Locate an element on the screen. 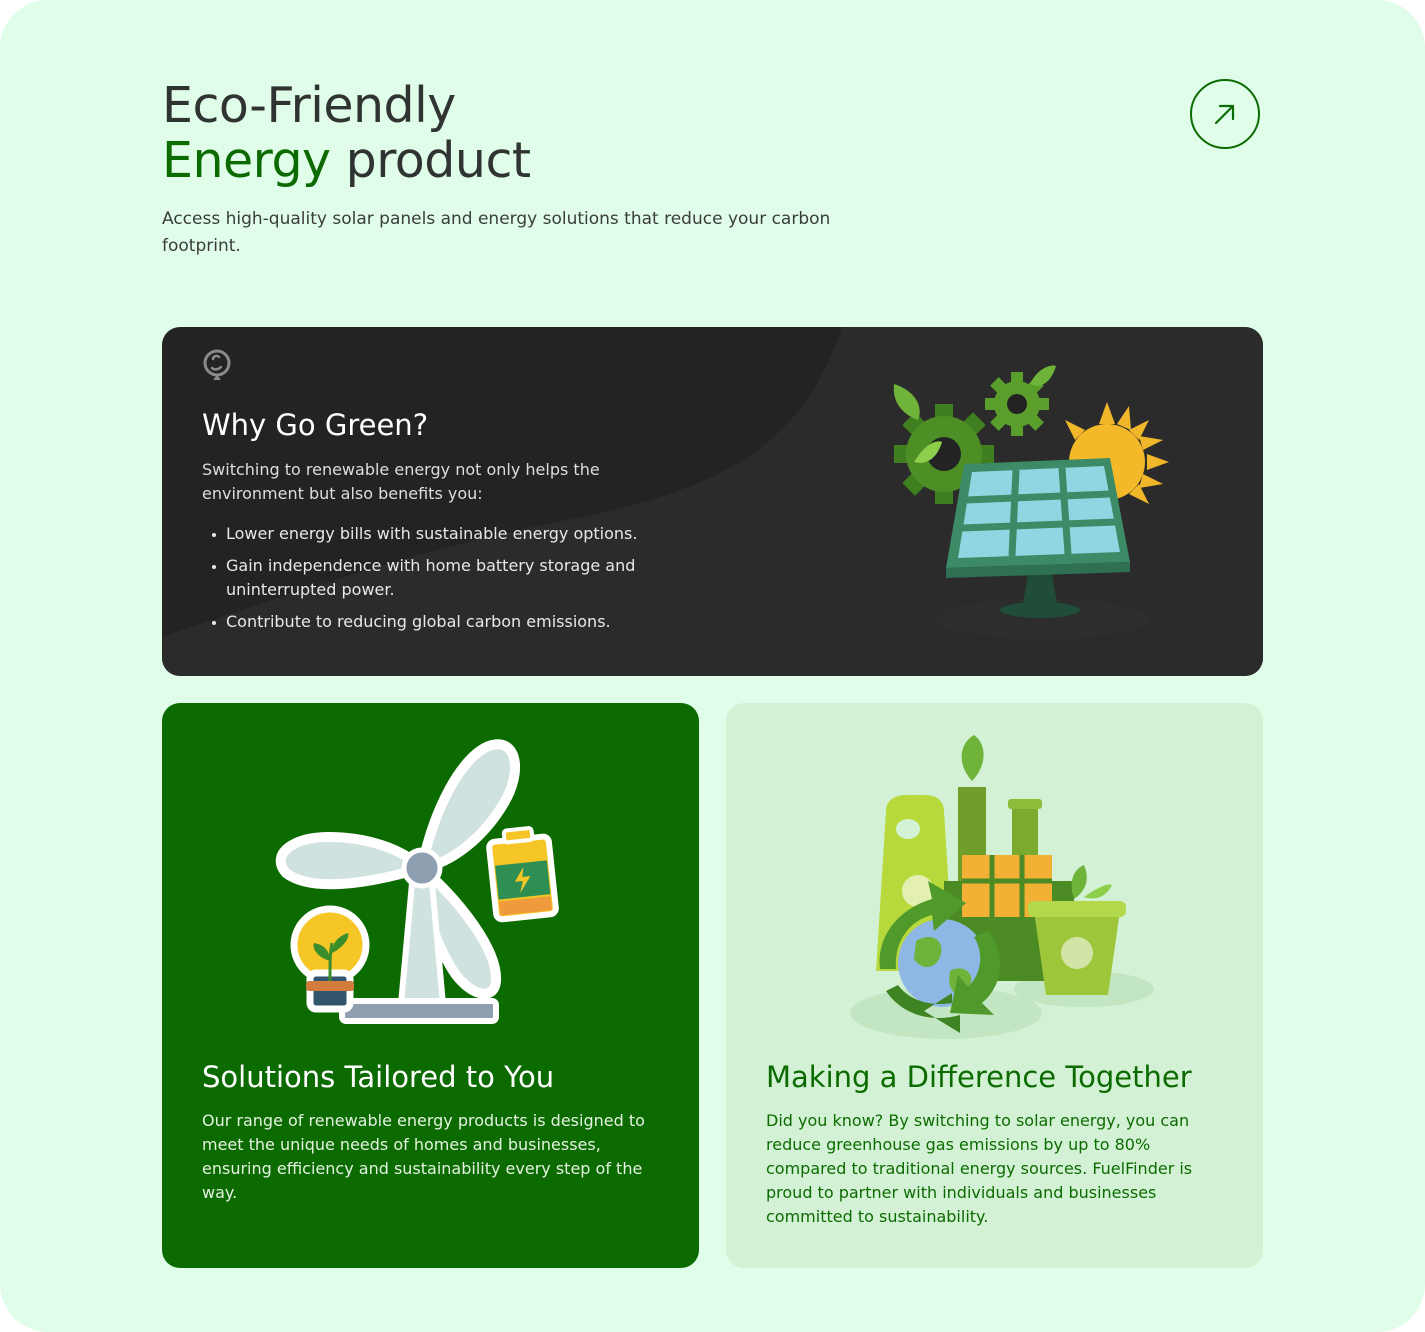  wind-turbine-illustration is located at coordinates (417, 881).